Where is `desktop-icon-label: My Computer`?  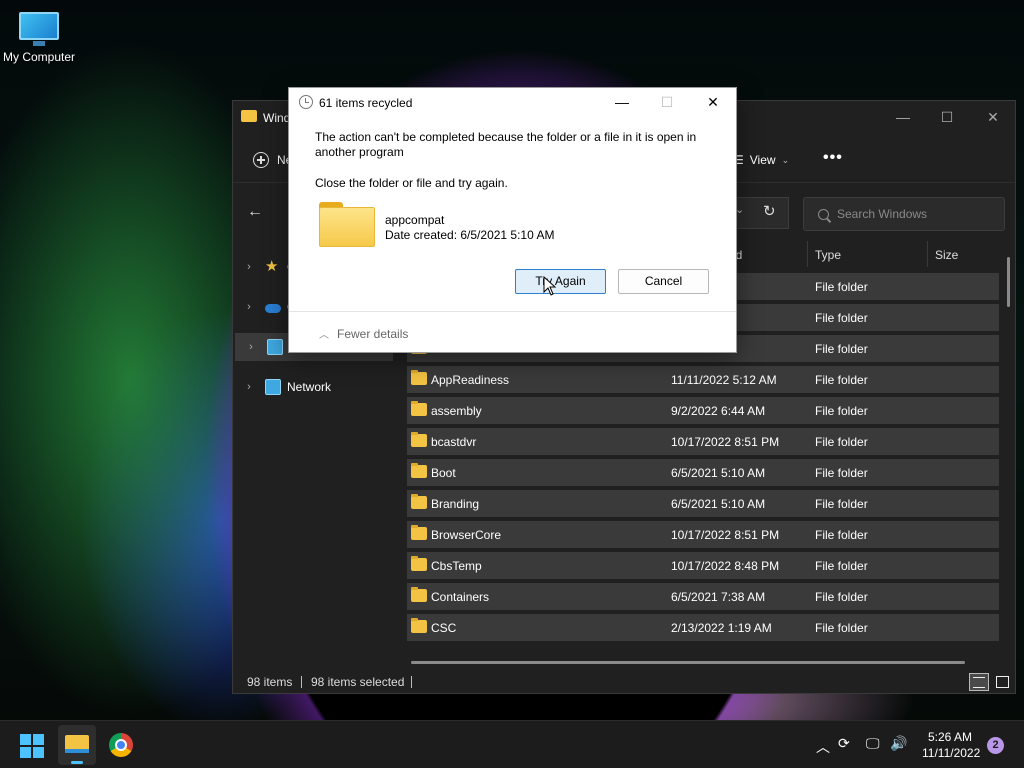 desktop-icon-label: My Computer is located at coordinates (39, 57).